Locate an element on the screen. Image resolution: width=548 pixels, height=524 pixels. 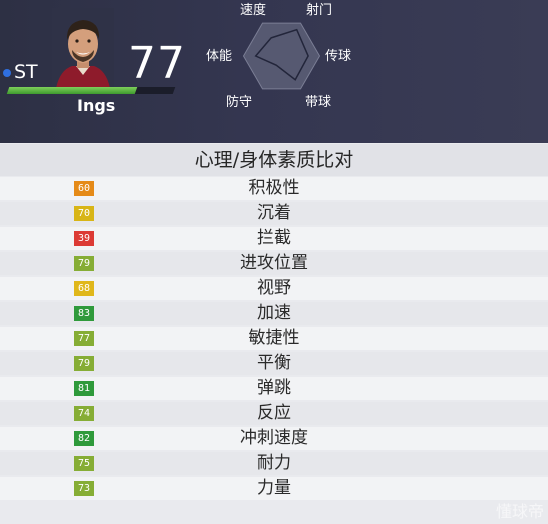
position-indicator-dot is located at coordinates (7, 73).